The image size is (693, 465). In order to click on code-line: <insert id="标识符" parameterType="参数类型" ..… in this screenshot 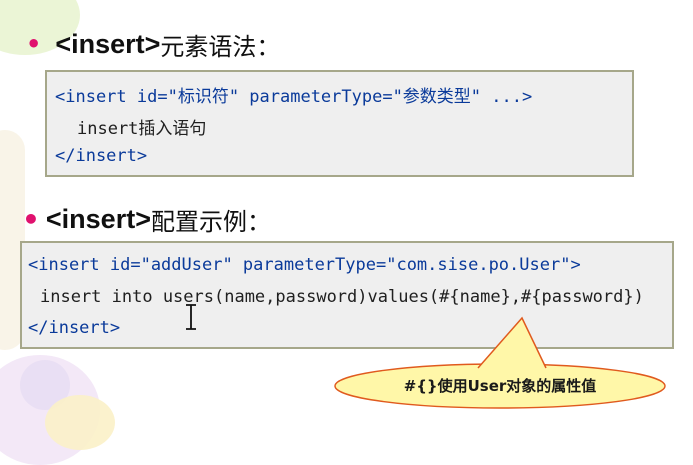, I will do `click(294, 97)`.